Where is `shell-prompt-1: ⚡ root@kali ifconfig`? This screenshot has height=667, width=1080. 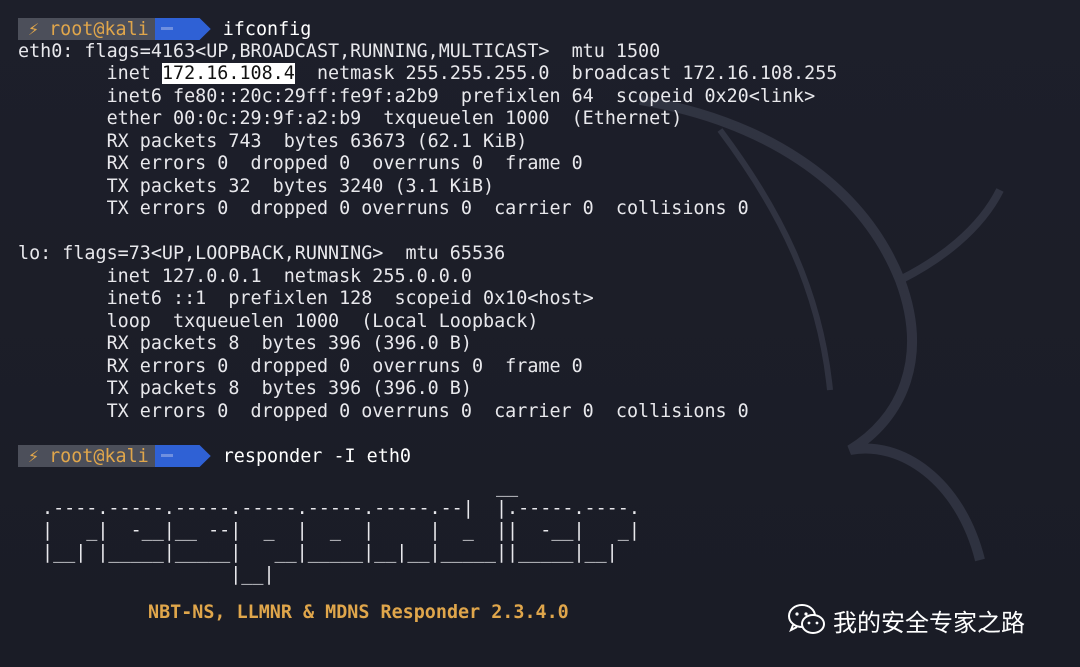
shell-prompt-1: ⚡ root@kali ifconfig is located at coordinates (164, 29).